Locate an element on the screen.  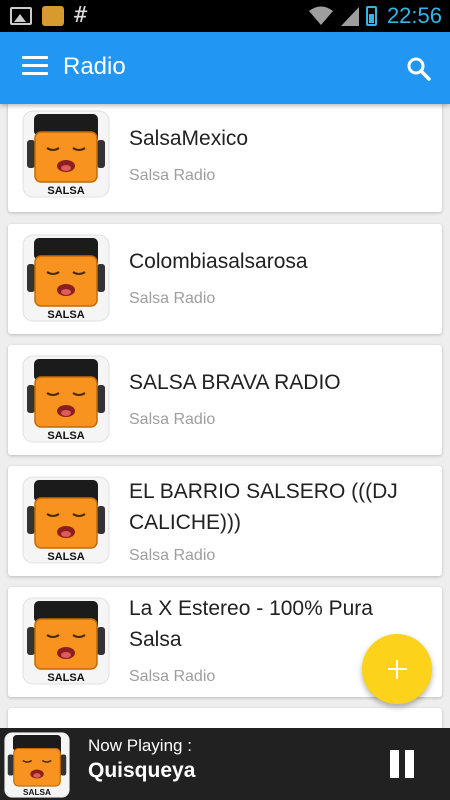
add-station-button is located at coordinates (397, 669).